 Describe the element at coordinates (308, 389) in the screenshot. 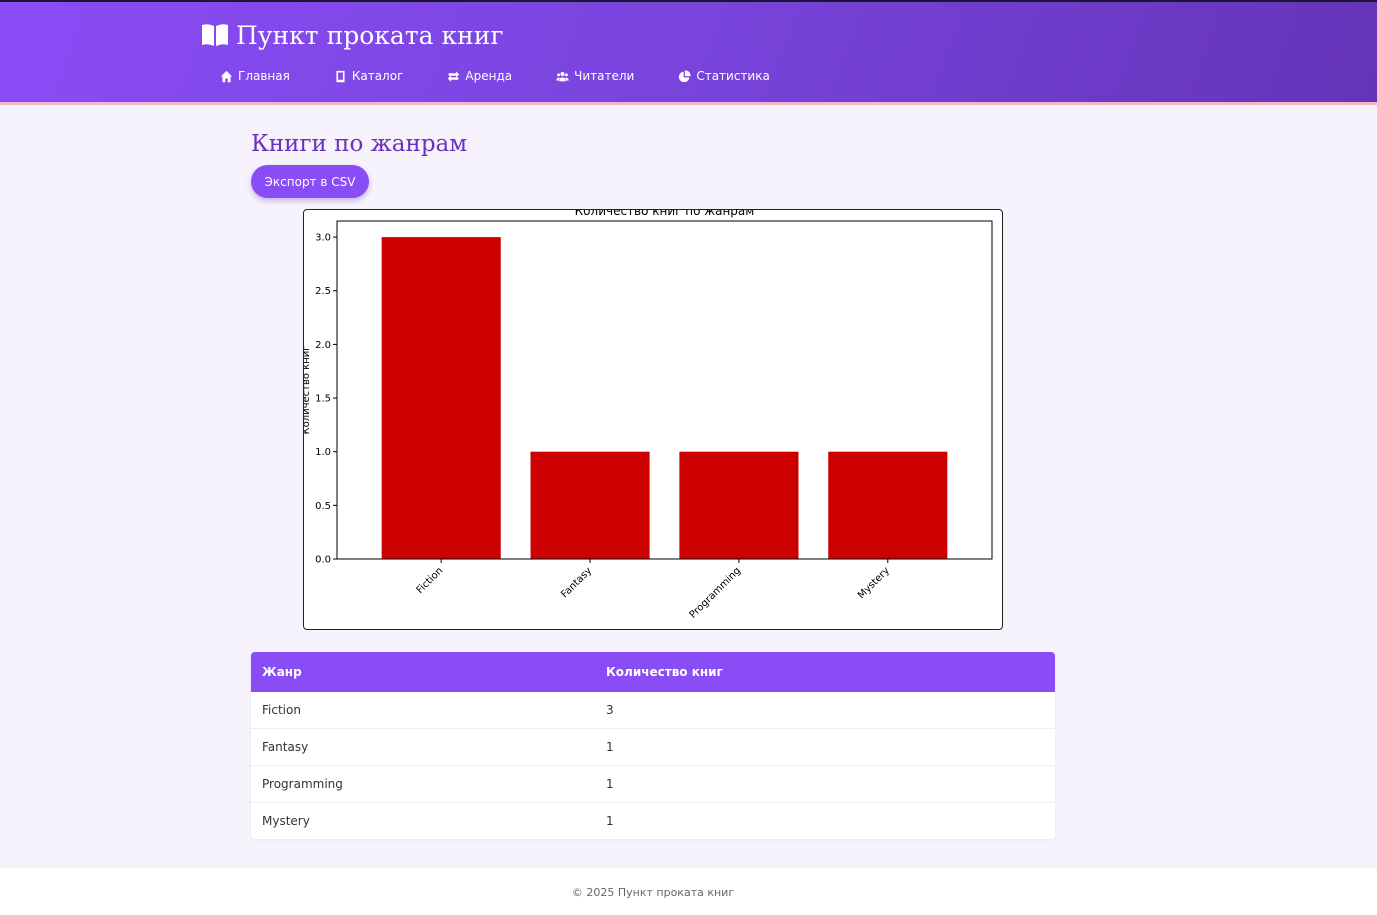

I see `y-axis-label: Количество книг` at that location.